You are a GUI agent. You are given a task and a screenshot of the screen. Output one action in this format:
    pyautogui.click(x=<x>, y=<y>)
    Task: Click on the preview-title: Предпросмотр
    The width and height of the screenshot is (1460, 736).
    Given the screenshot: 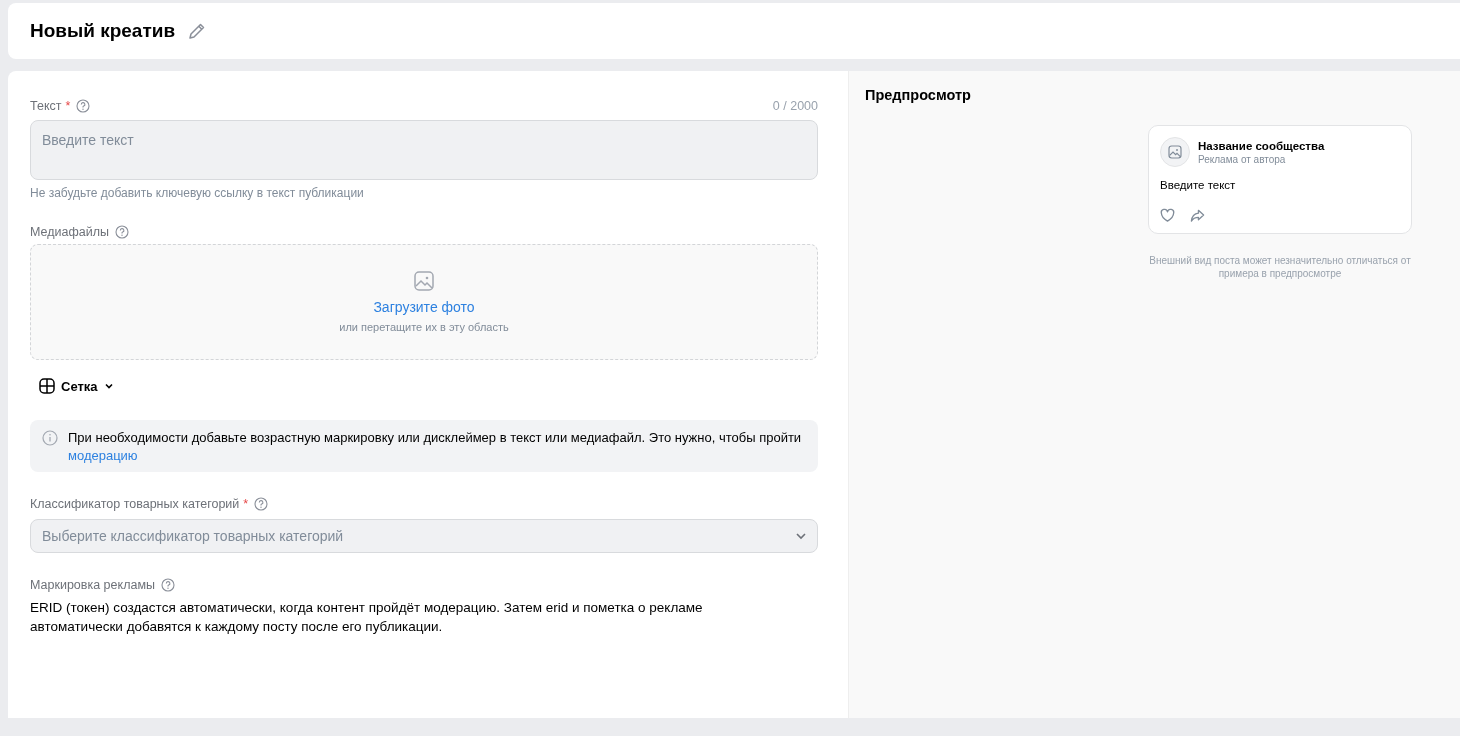 What is the action you would take?
    pyautogui.click(x=918, y=95)
    